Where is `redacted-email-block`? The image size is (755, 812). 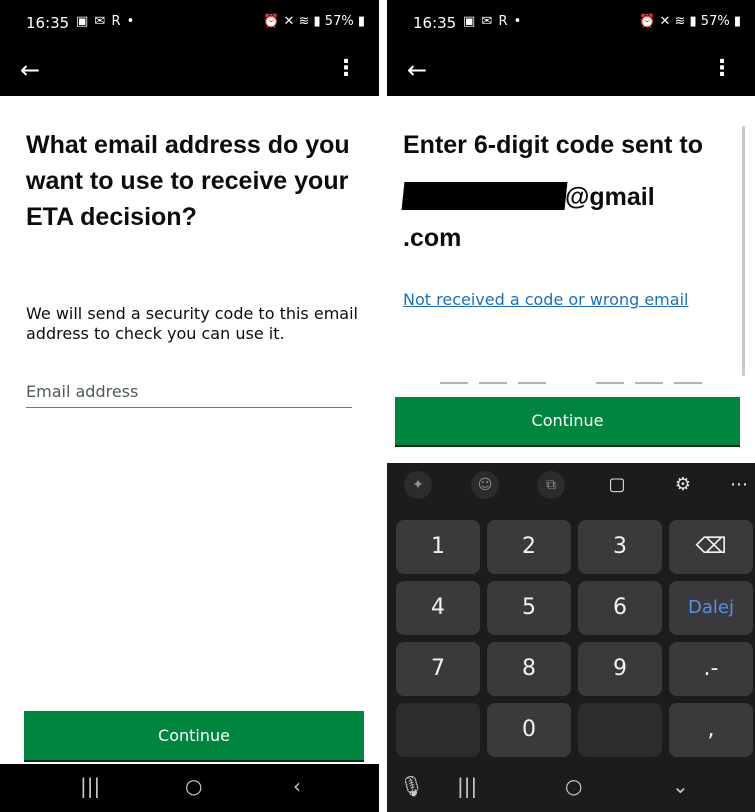
redacted-email-block is located at coordinates (484, 196).